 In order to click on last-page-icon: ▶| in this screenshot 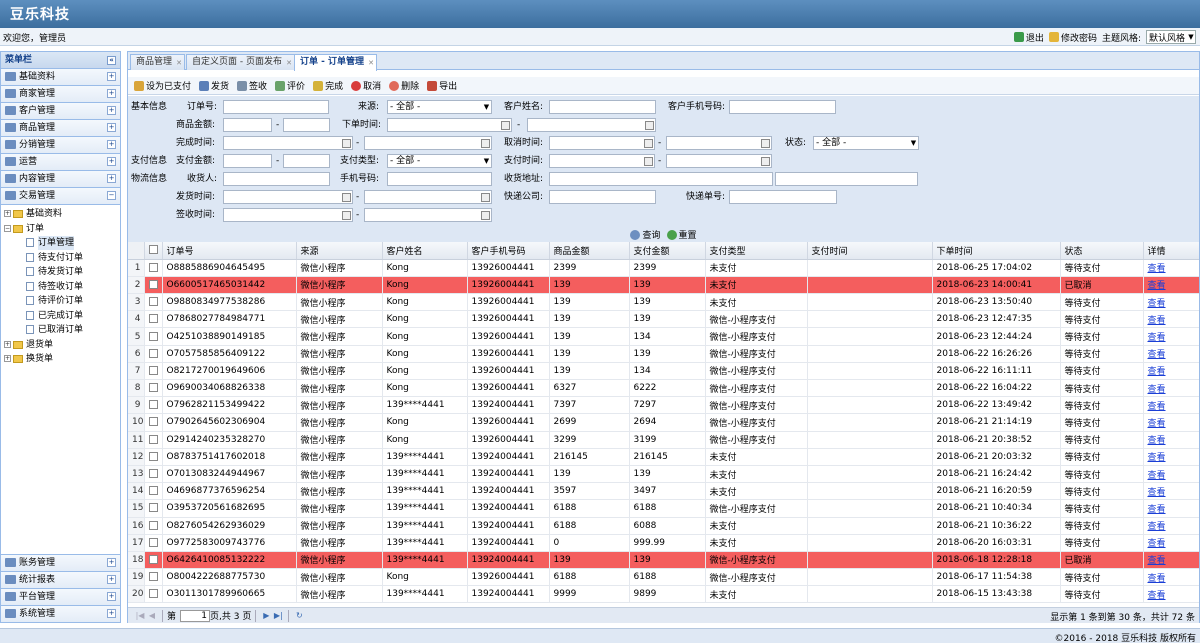, I will do `click(278, 616)`.